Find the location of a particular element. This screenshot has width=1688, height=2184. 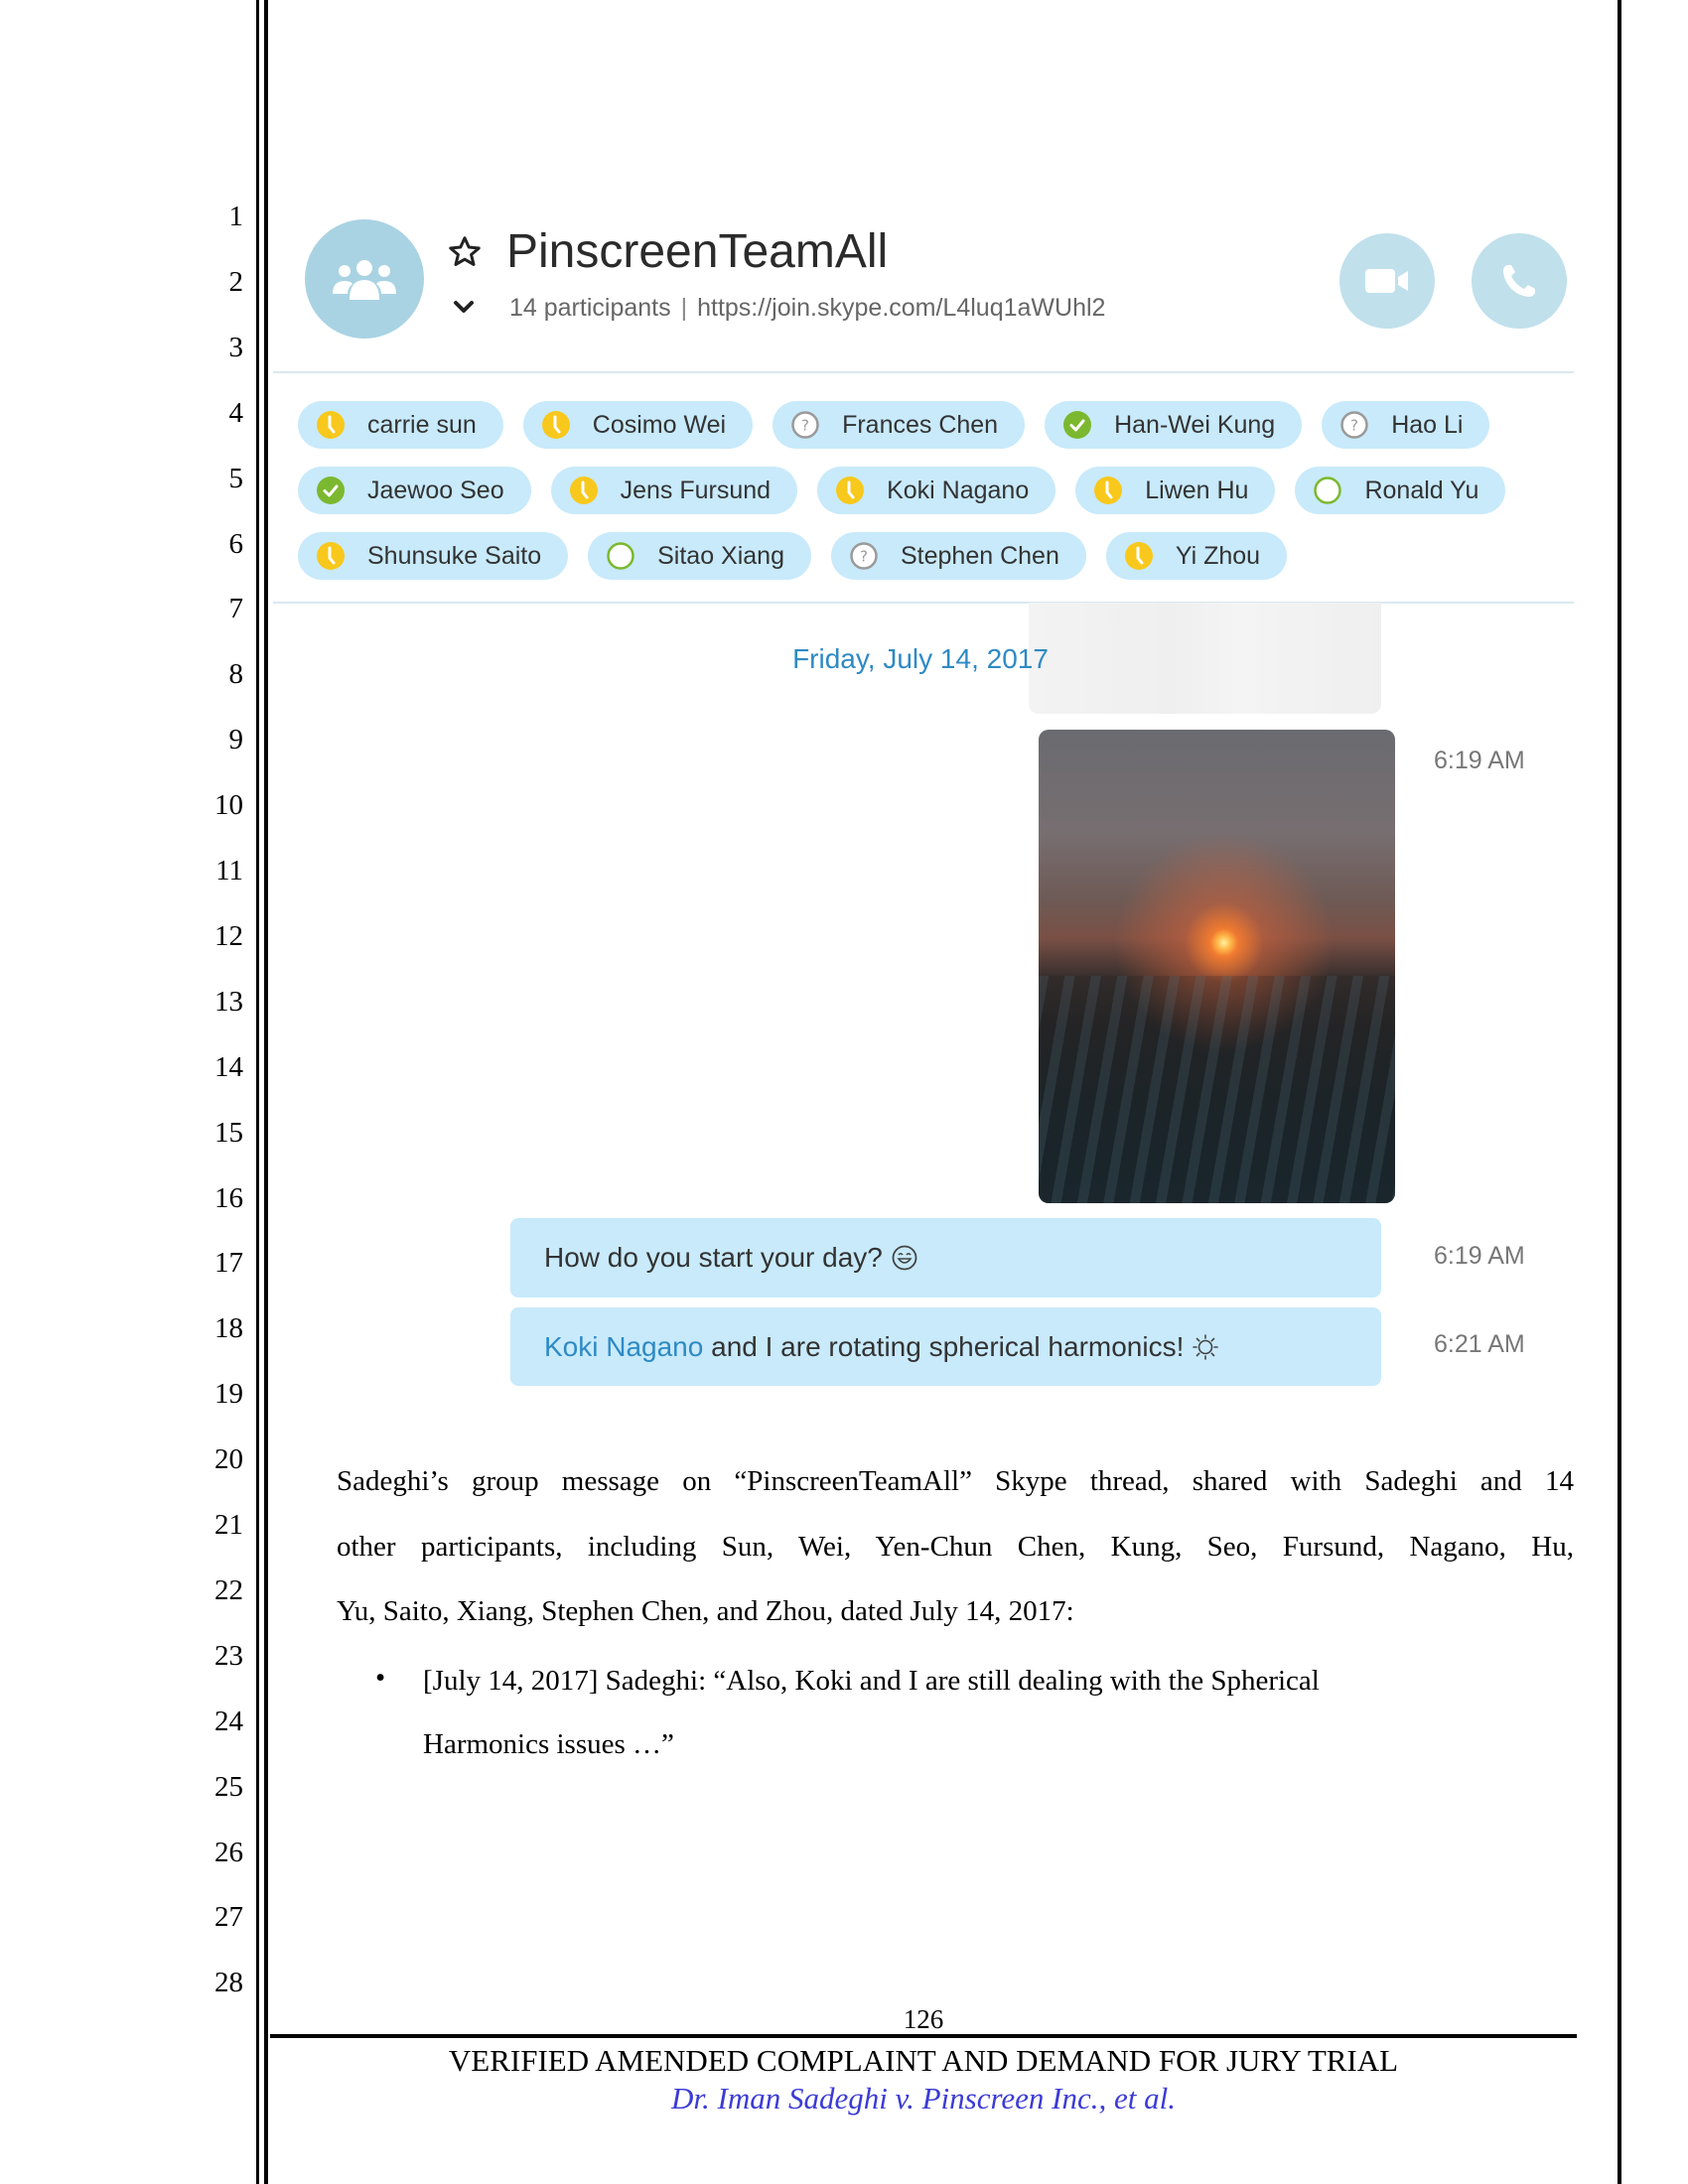

participant-name: carrie sun is located at coordinates (422, 424).